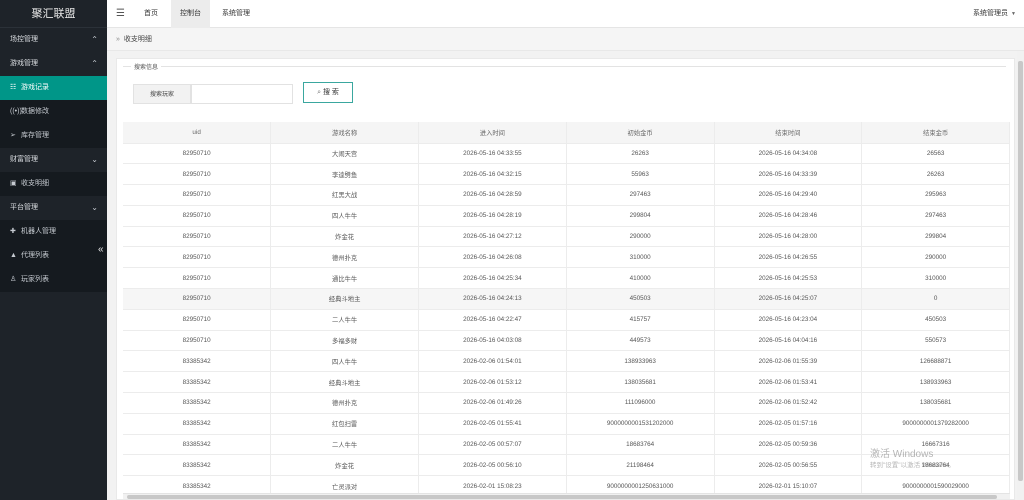 The image size is (1024, 500). I want to click on horizontal-scrollbar, so click(566, 496).